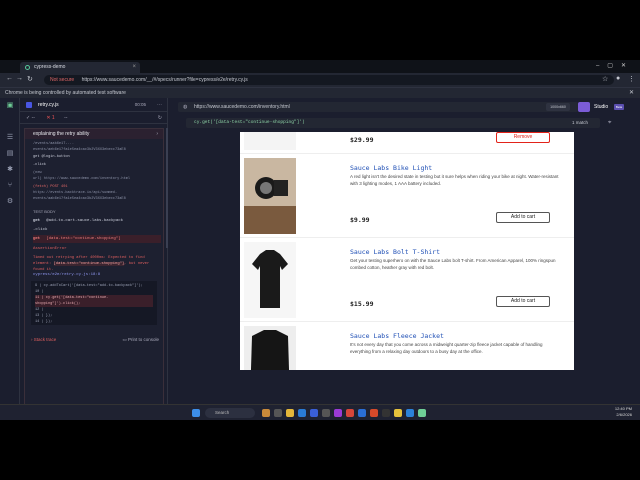  What do you see at coordinates (397, 336) in the screenshot?
I see `product-name-link: Sauce Labs Fleece Jacket` at bounding box center [397, 336].